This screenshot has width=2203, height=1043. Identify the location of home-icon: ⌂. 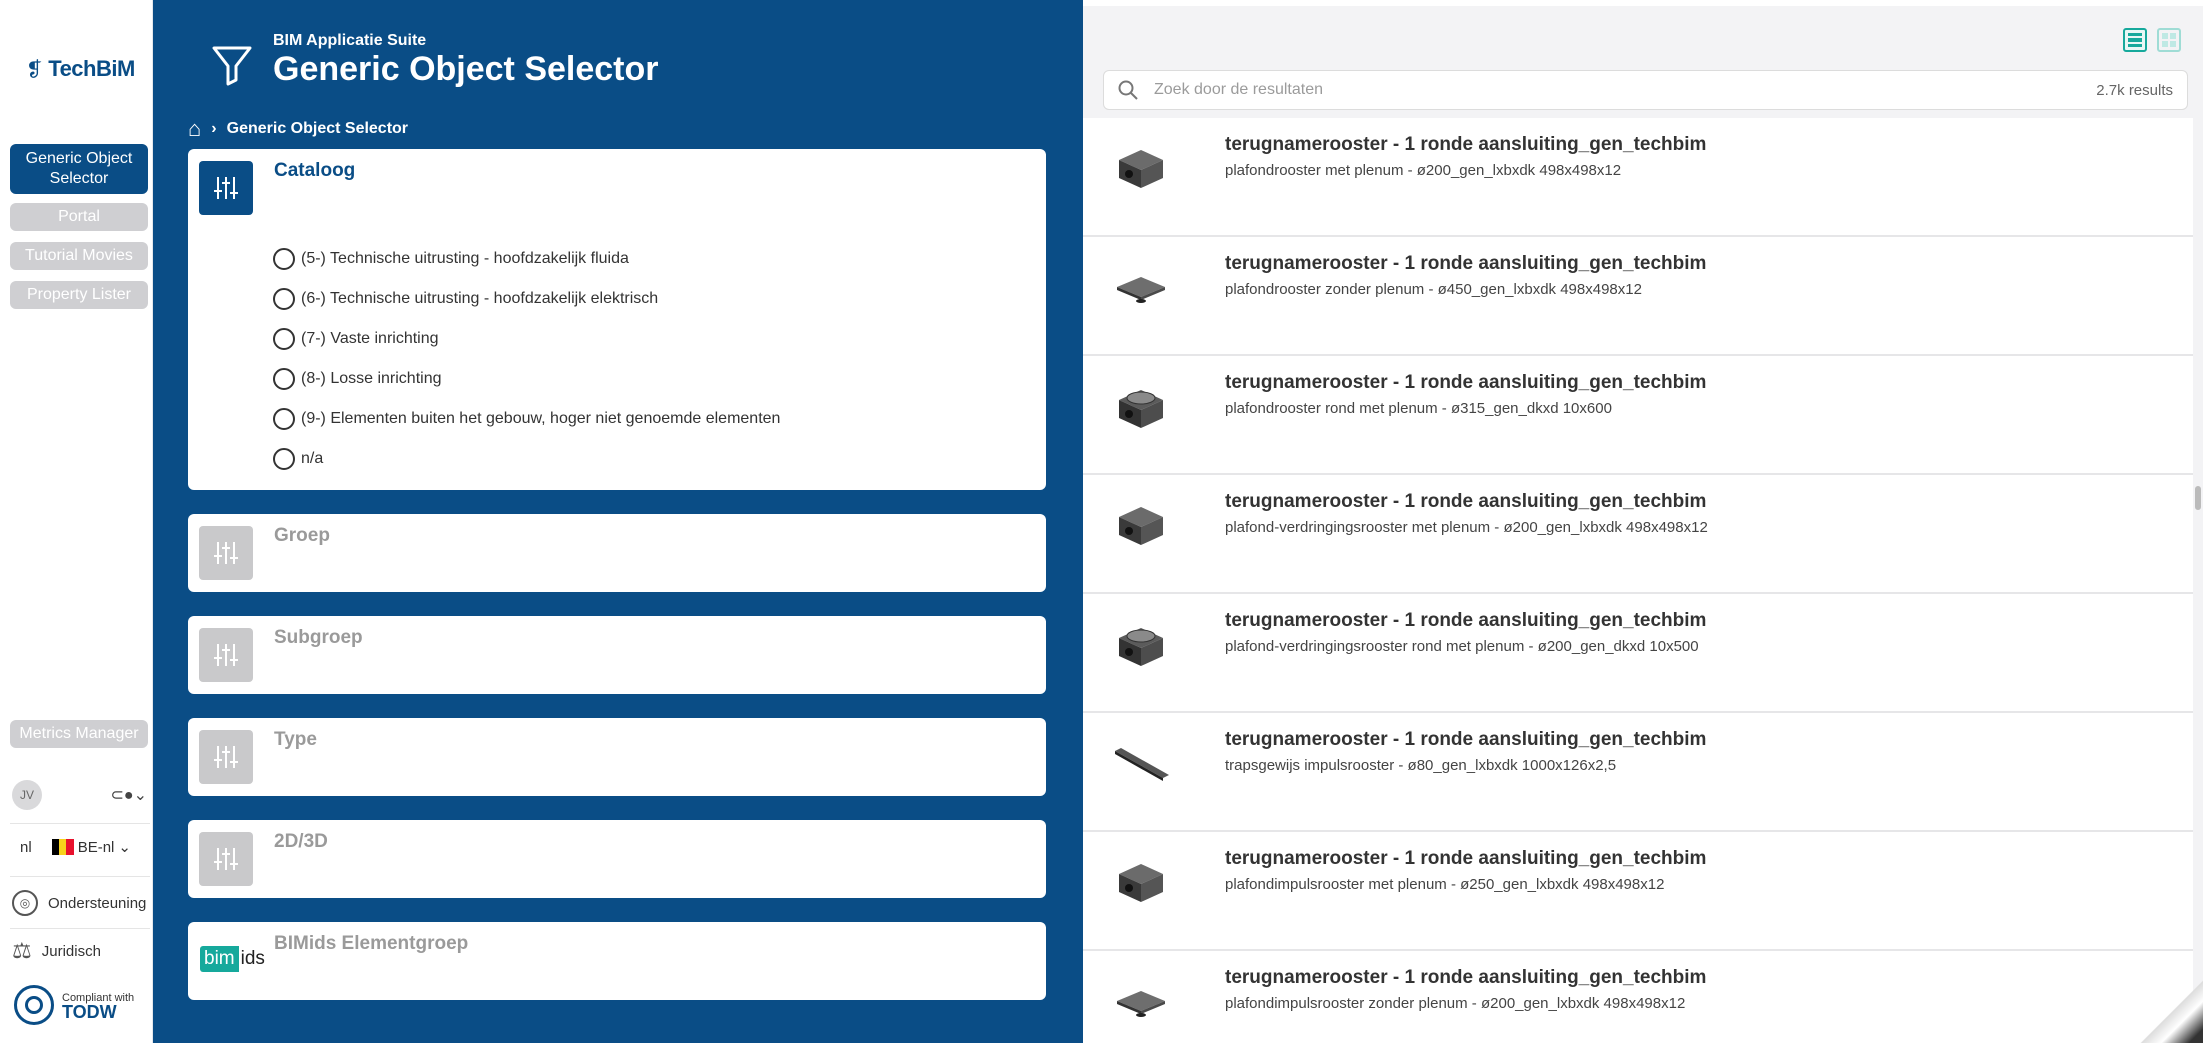
(194, 129).